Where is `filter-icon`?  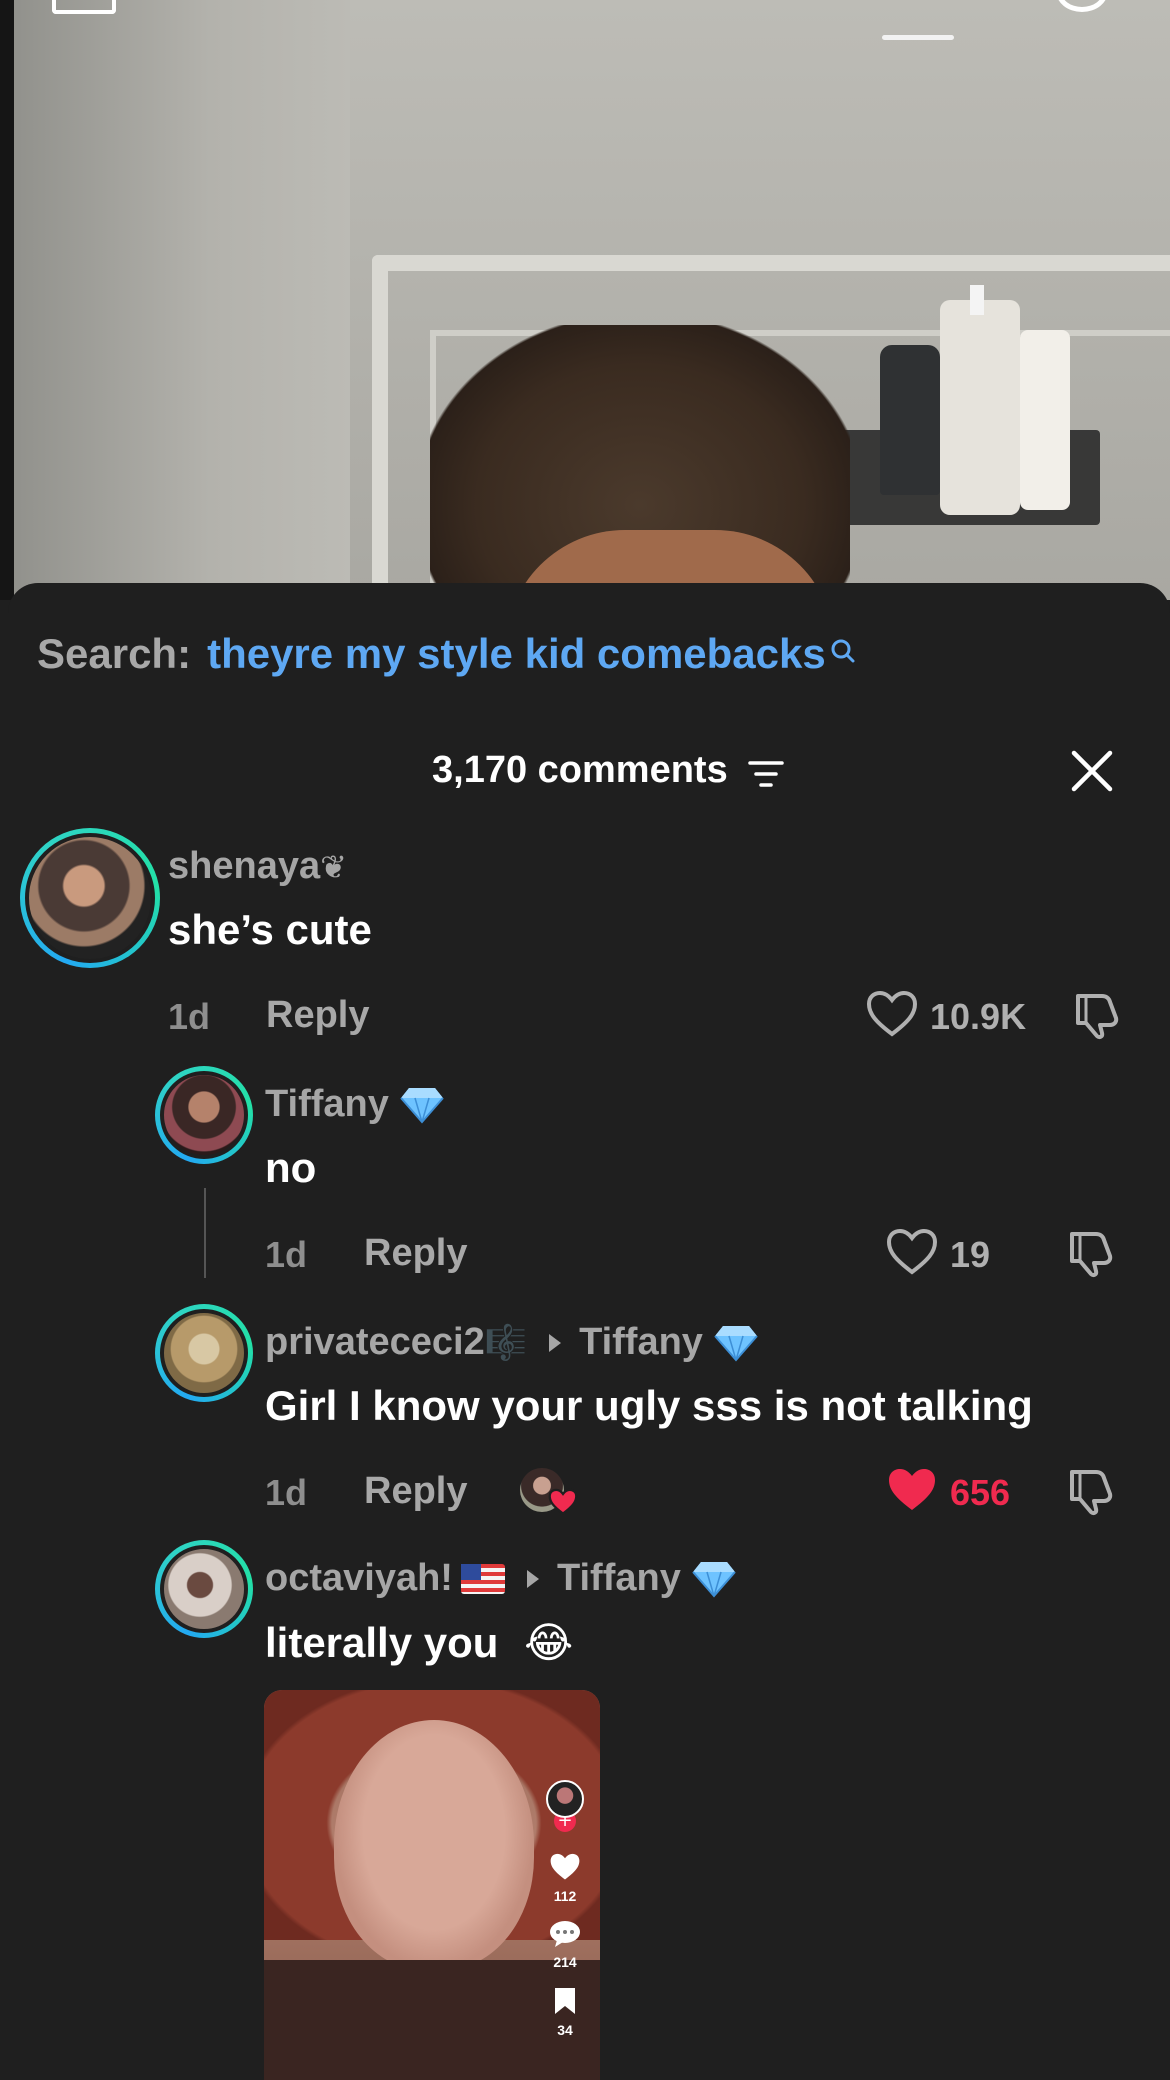 filter-icon is located at coordinates (766, 774).